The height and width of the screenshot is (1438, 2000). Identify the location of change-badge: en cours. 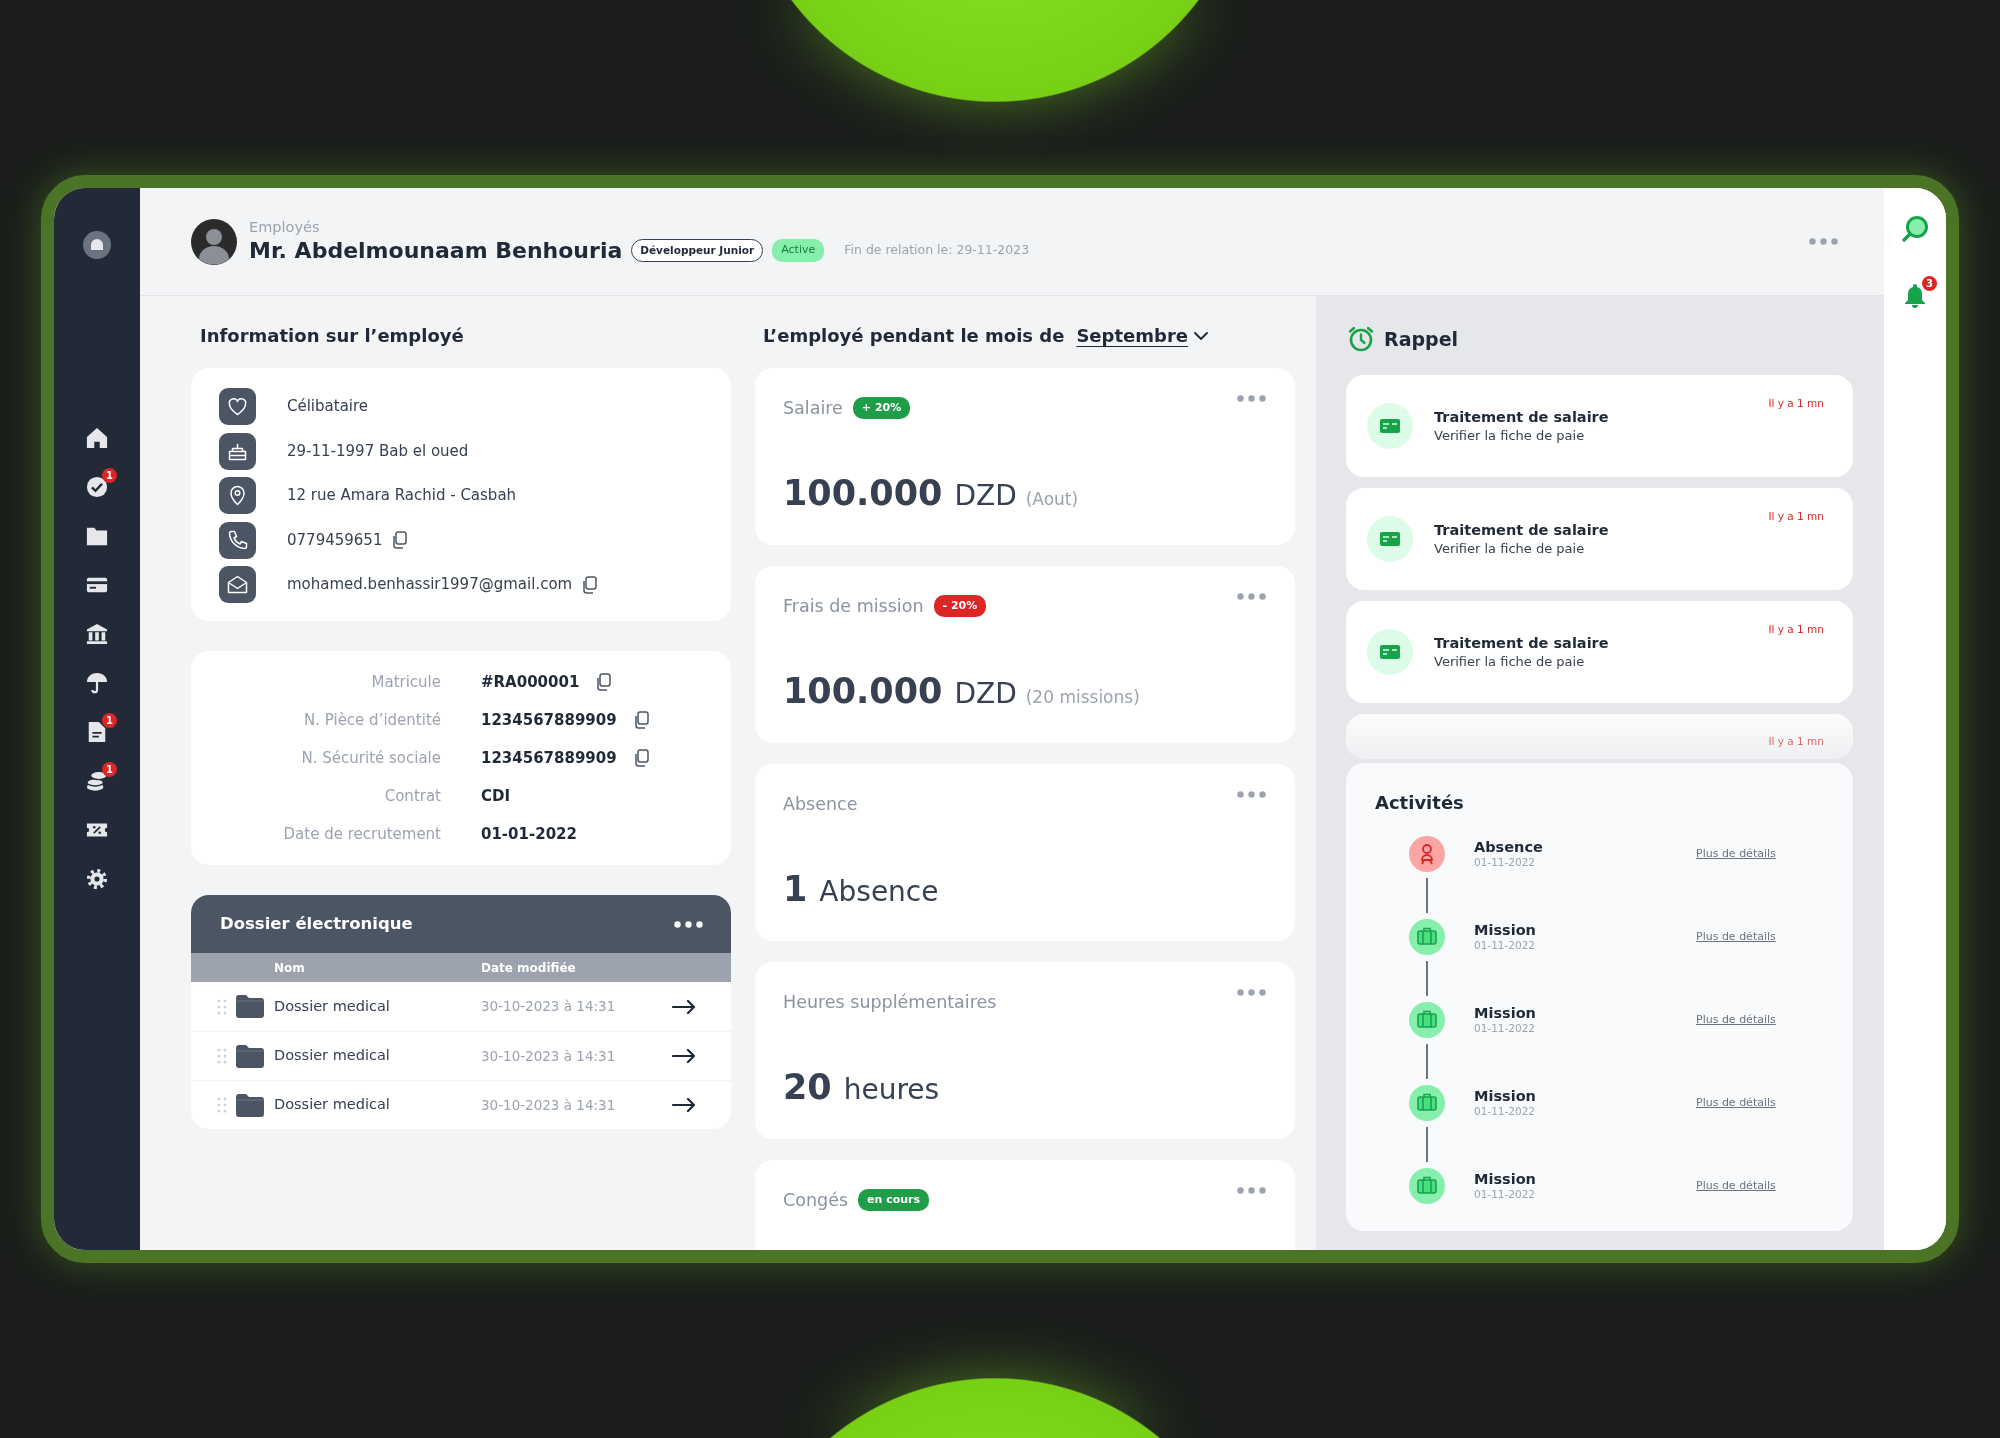
(894, 1200).